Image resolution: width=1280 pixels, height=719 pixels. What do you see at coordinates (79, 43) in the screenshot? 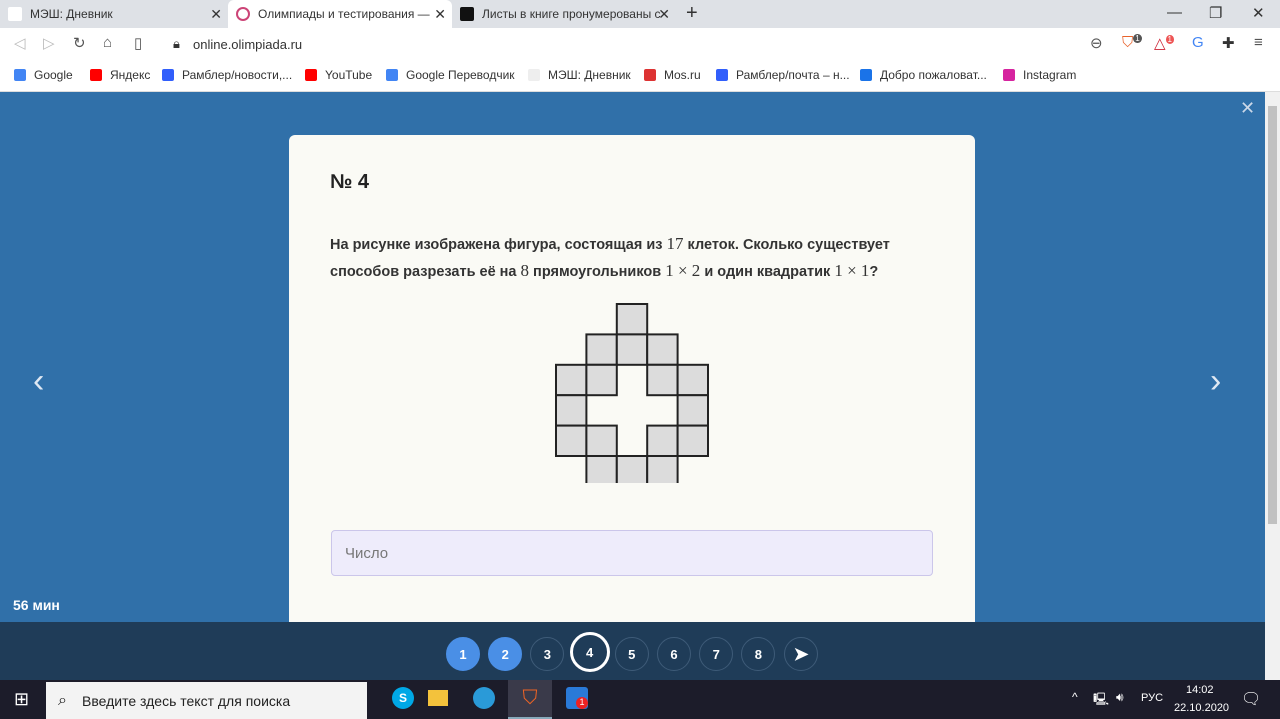
I see `reload-icon: ↻` at bounding box center [79, 43].